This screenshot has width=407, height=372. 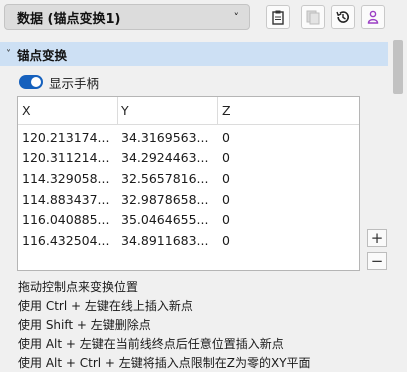 I want to click on user-button, so click(x=373, y=17).